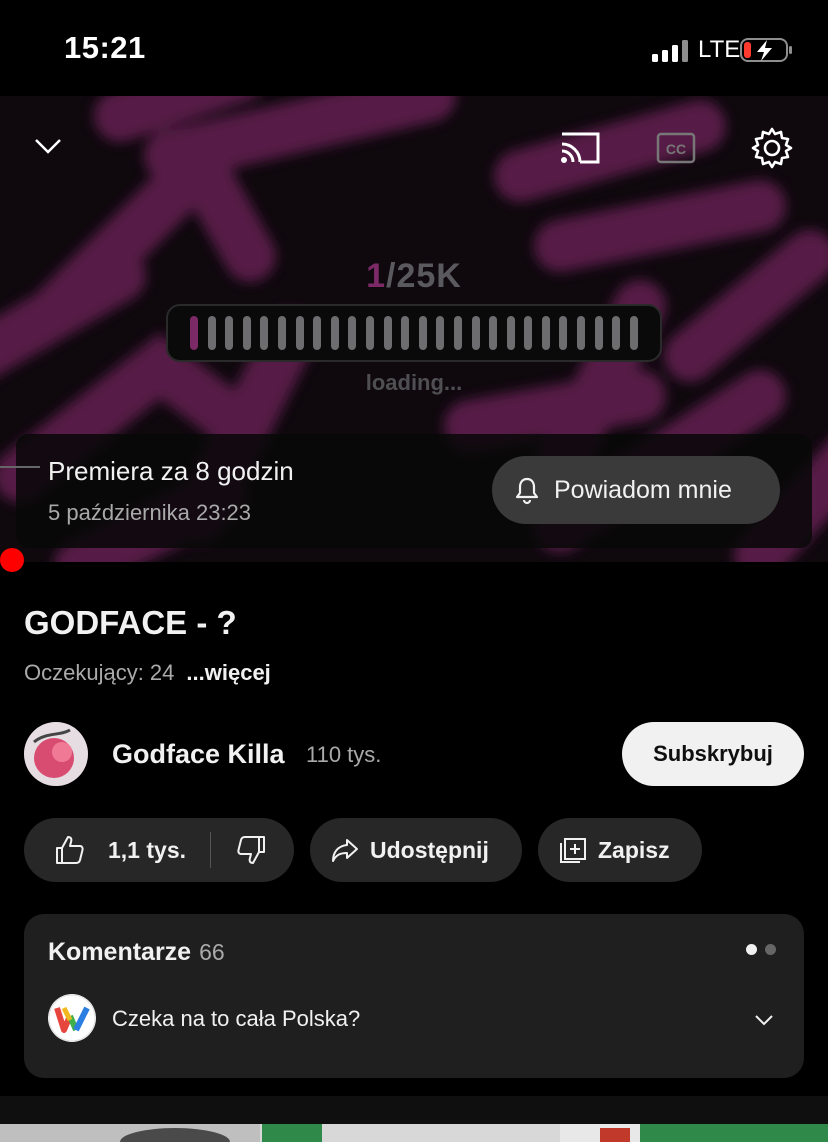 This screenshot has width=828, height=1142. I want to click on battery-charging-icon, so click(766, 50).